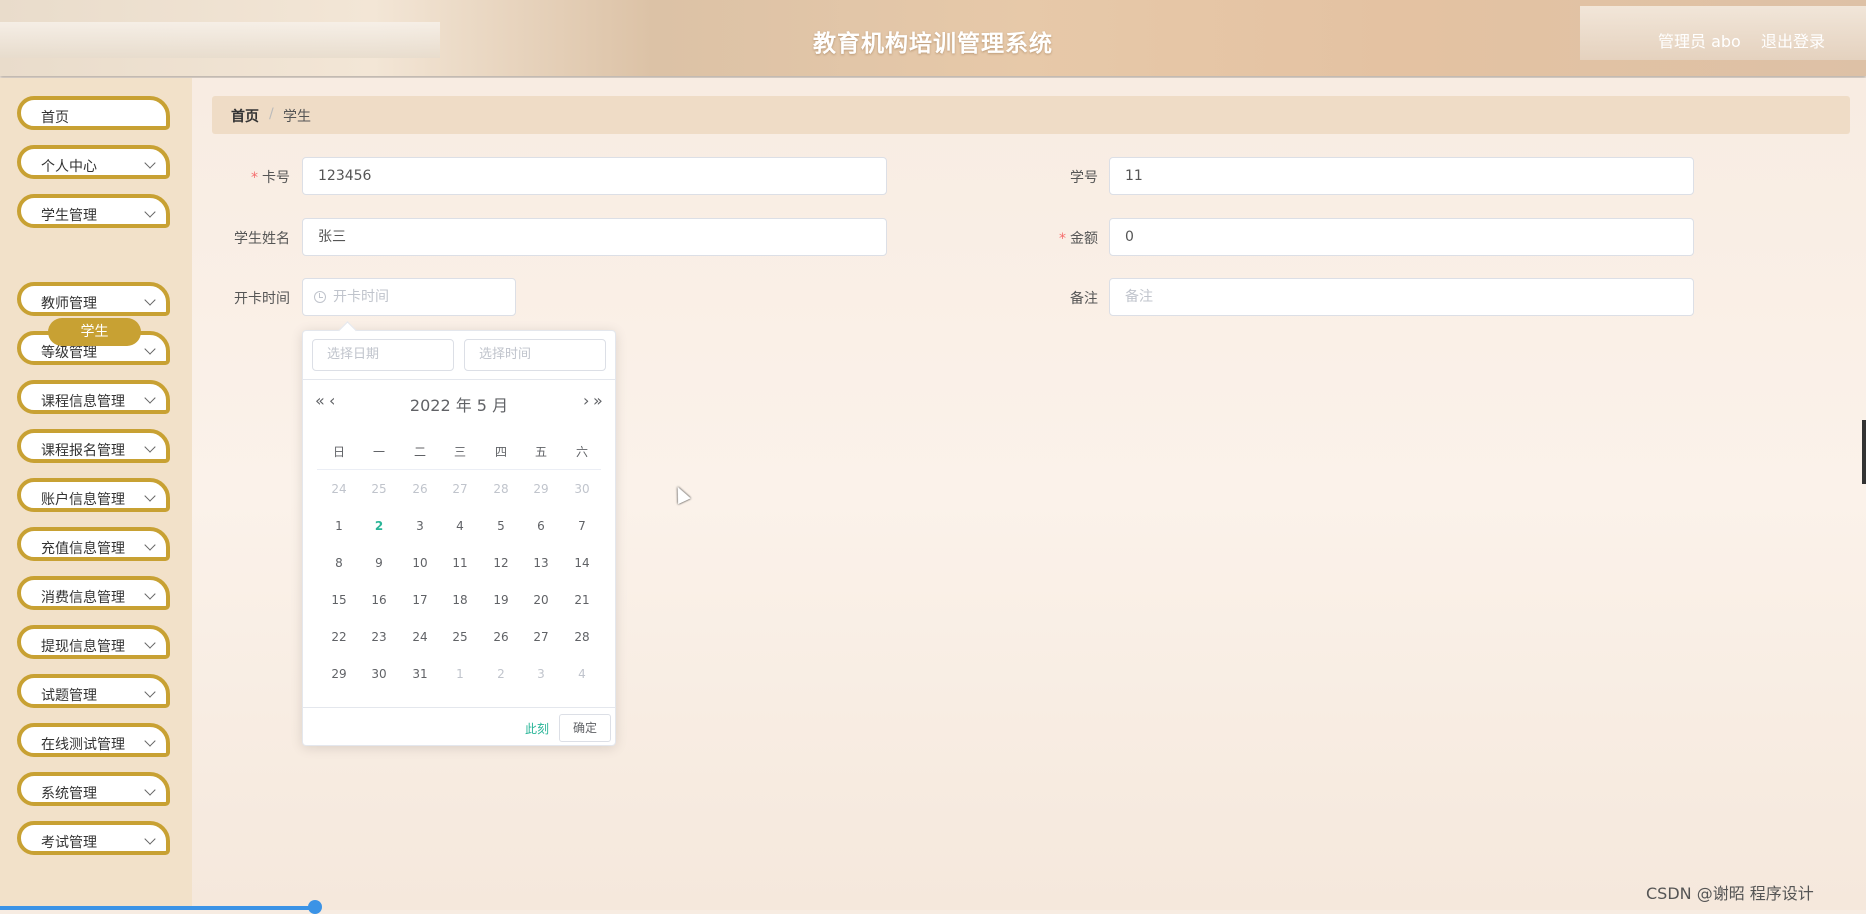  What do you see at coordinates (541, 600) in the screenshot?
I see `calendar-day: 20` at bounding box center [541, 600].